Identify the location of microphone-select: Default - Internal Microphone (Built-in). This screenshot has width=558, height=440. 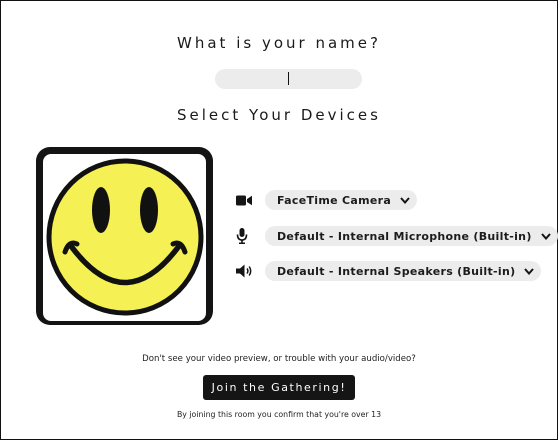
(411, 236).